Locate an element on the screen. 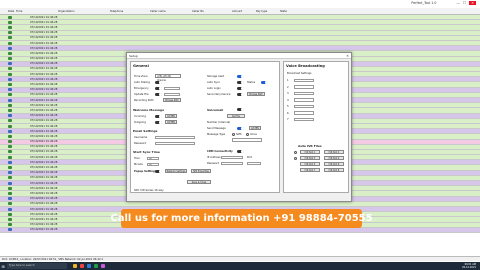 This screenshot has width=480, height=270. emergency-input is located at coordinates (172, 88).